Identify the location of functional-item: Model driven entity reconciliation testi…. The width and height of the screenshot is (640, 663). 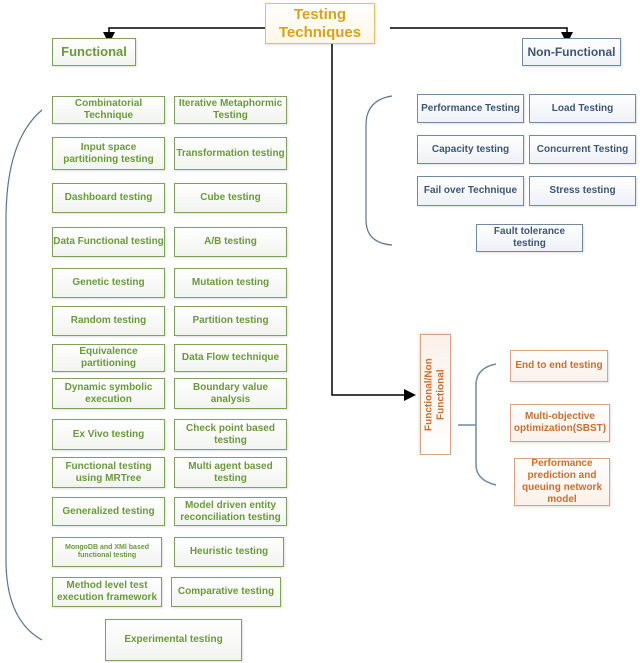
(230, 511).